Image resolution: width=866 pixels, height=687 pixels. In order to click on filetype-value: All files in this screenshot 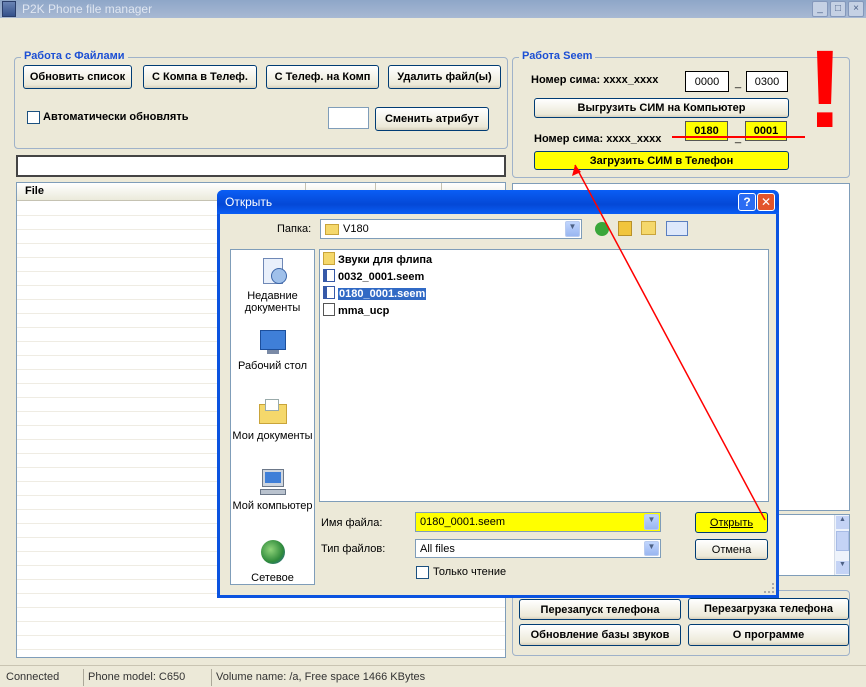, I will do `click(437, 548)`.